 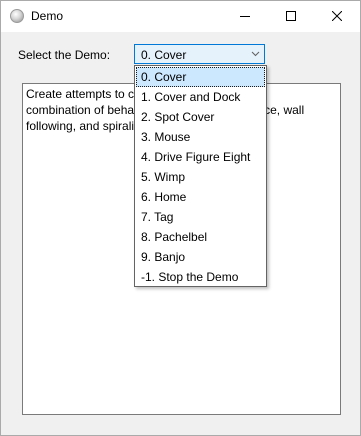 I want to click on minimize-icon, so click(x=245, y=16).